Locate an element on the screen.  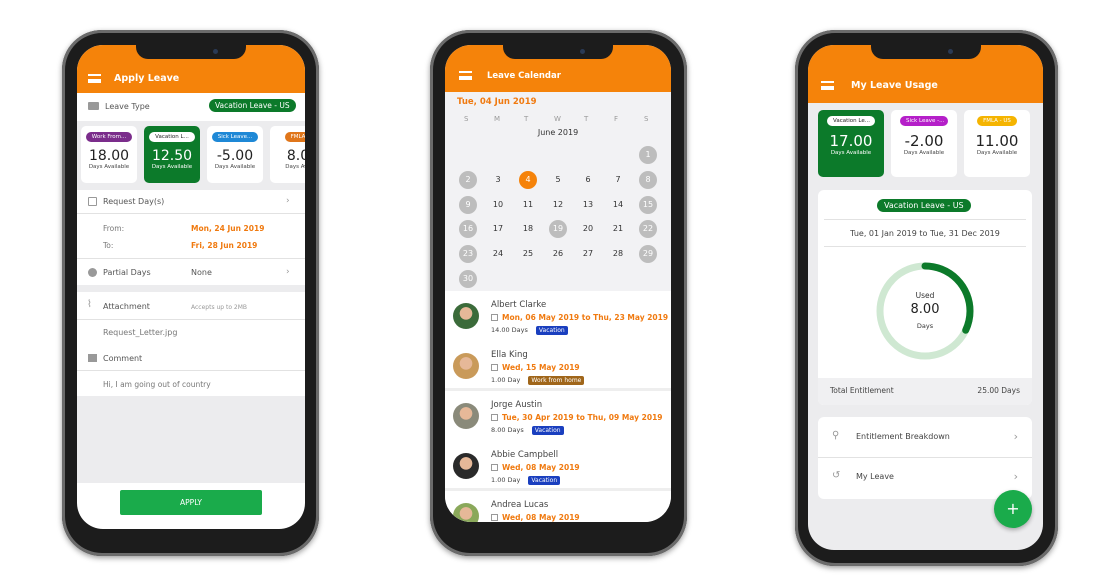
calendar-day: 3 is located at coordinates (498, 180).